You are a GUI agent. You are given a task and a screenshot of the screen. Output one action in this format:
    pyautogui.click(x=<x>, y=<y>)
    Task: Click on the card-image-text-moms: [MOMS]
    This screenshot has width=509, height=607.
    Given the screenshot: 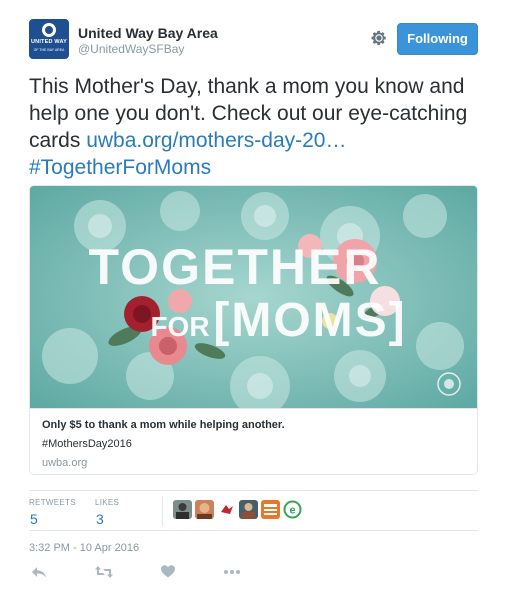 What is the action you would take?
    pyautogui.click(x=309, y=320)
    